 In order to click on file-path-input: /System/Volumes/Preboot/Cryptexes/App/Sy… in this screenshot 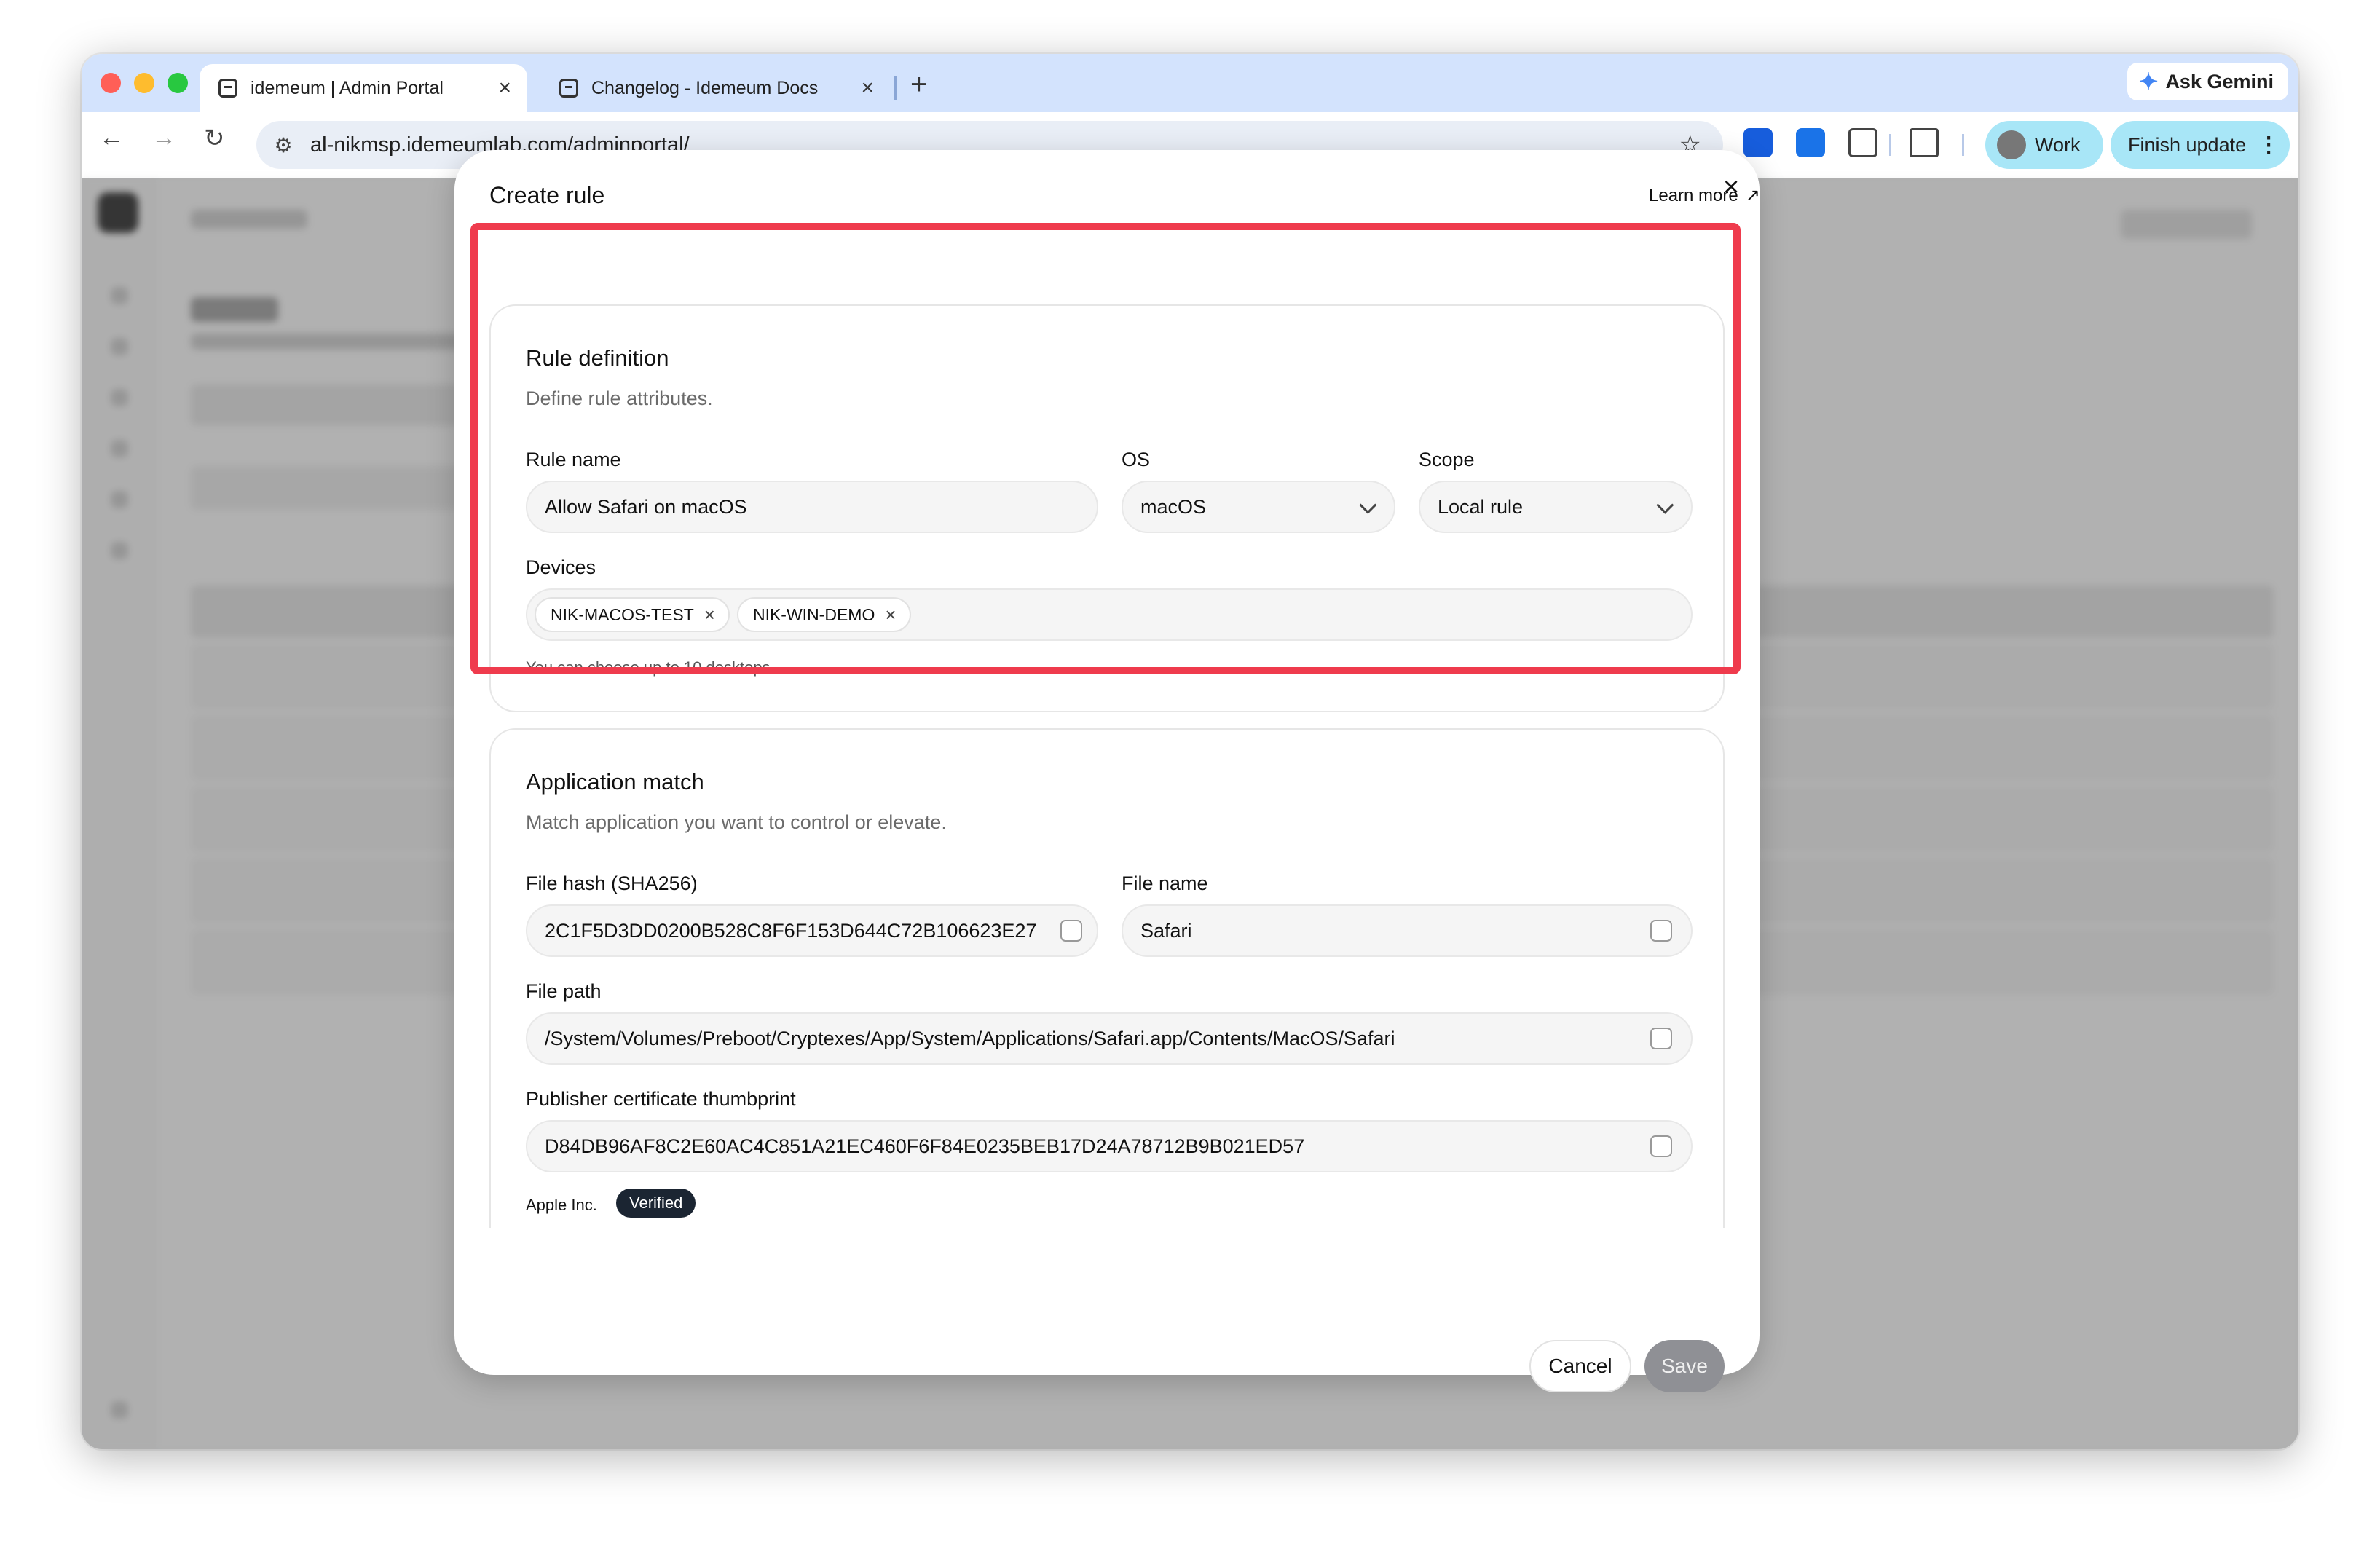, I will do `click(1109, 1038)`.